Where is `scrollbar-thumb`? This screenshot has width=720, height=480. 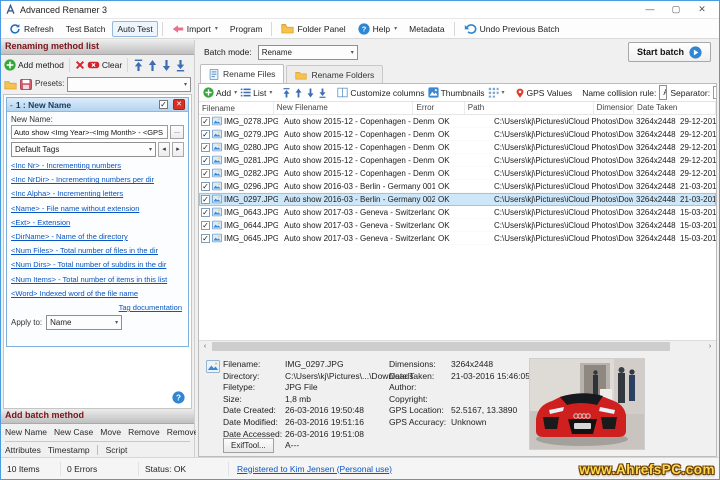 scrollbar-thumb is located at coordinates (441, 346).